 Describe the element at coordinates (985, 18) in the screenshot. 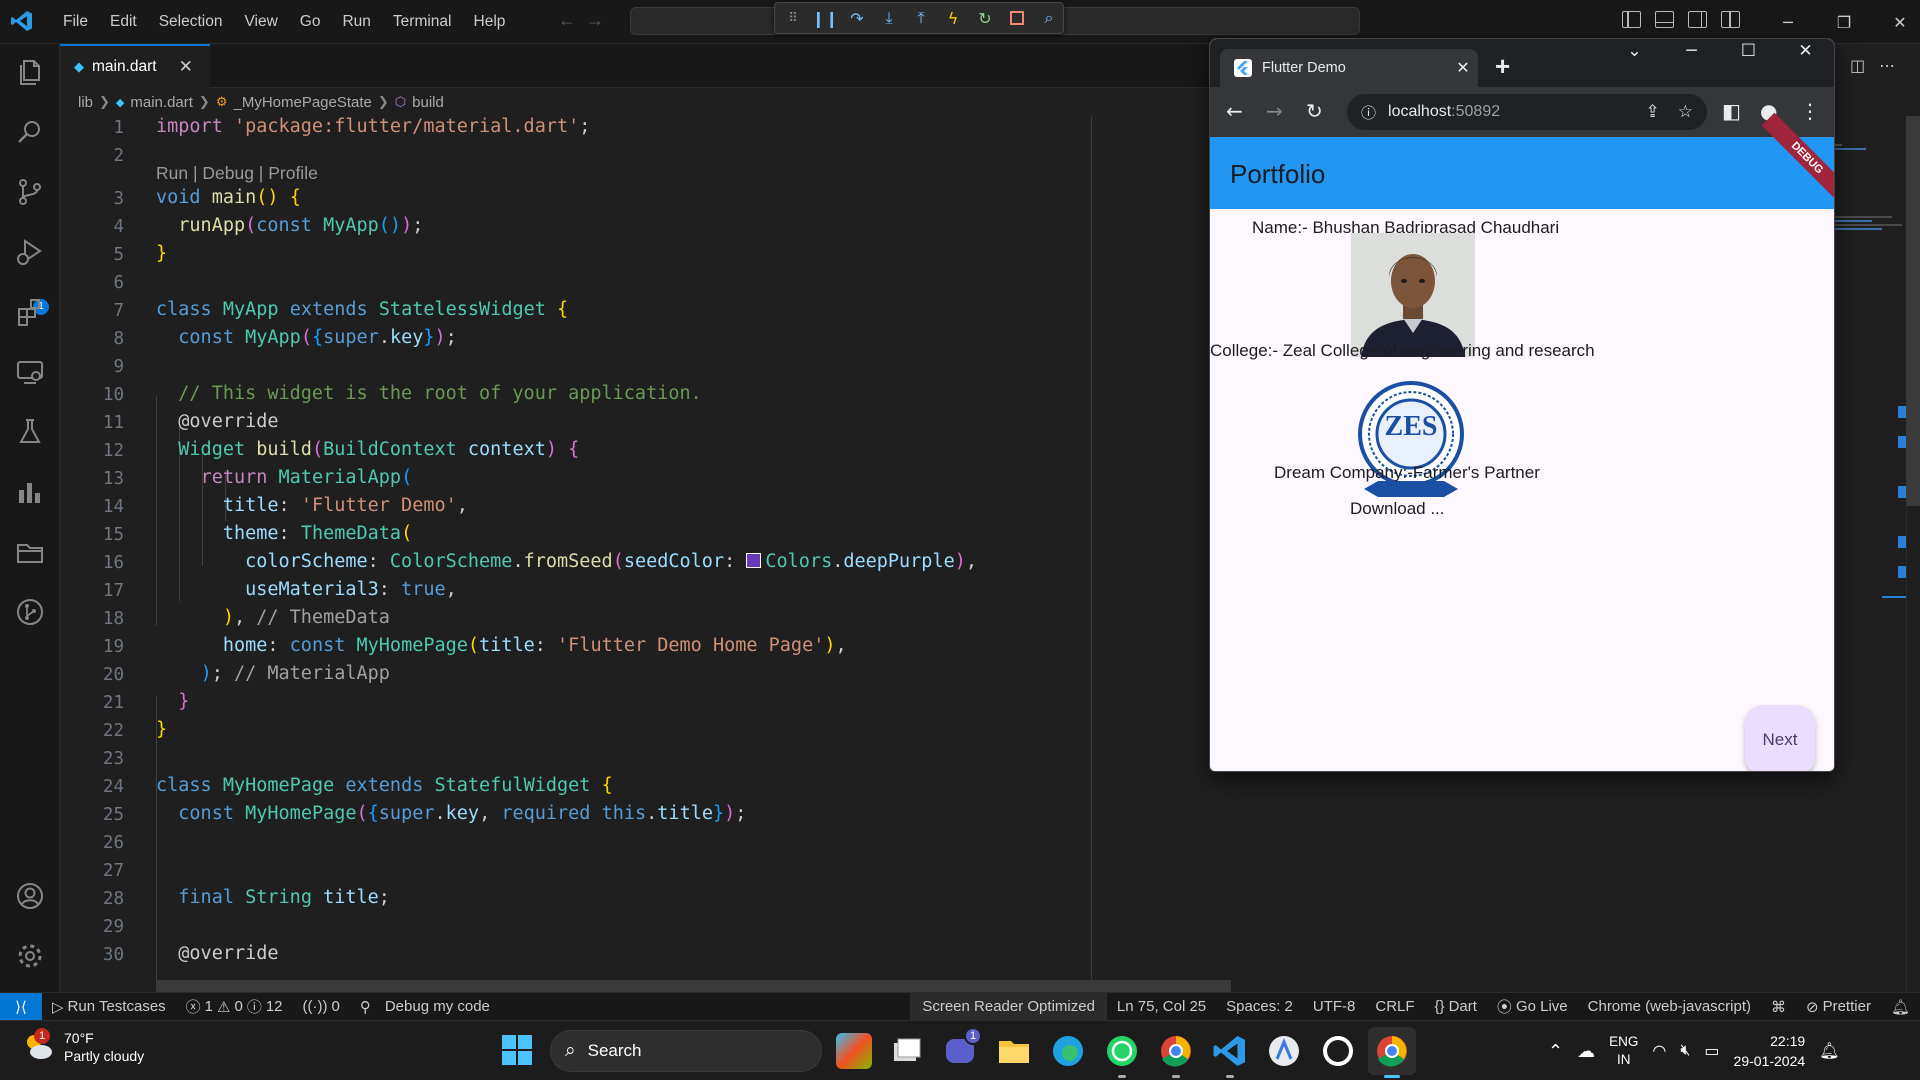

I see `restart-icon: ↻` at that location.